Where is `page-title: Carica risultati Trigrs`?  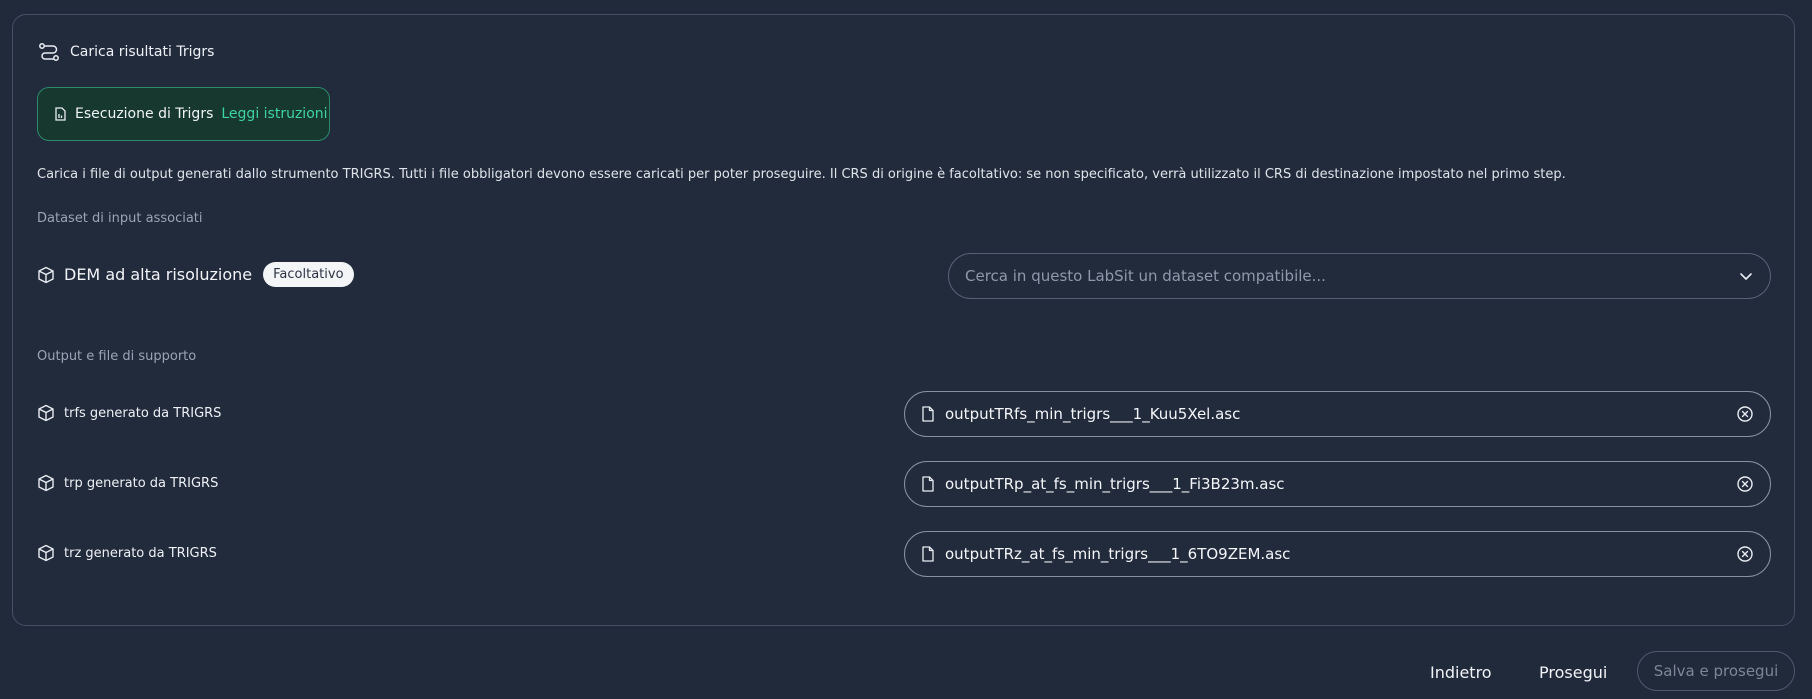 page-title: Carica risultati Trigrs is located at coordinates (142, 52).